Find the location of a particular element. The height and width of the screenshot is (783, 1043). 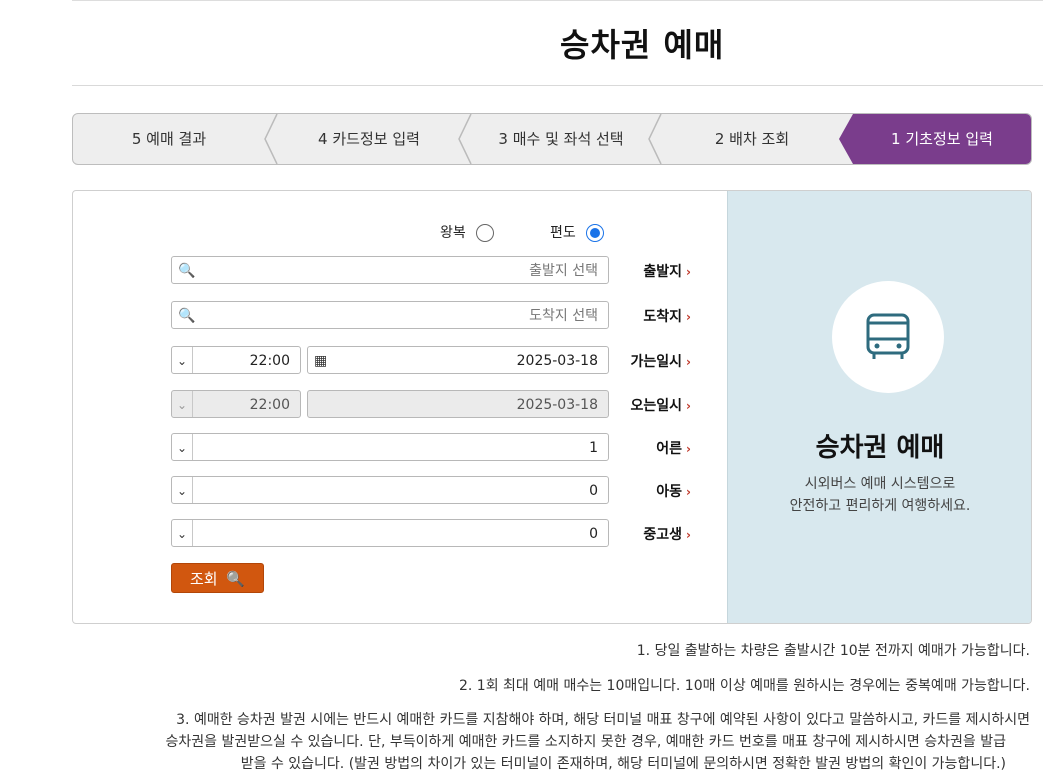

search-button: 조회 🔍 is located at coordinates (217, 578).